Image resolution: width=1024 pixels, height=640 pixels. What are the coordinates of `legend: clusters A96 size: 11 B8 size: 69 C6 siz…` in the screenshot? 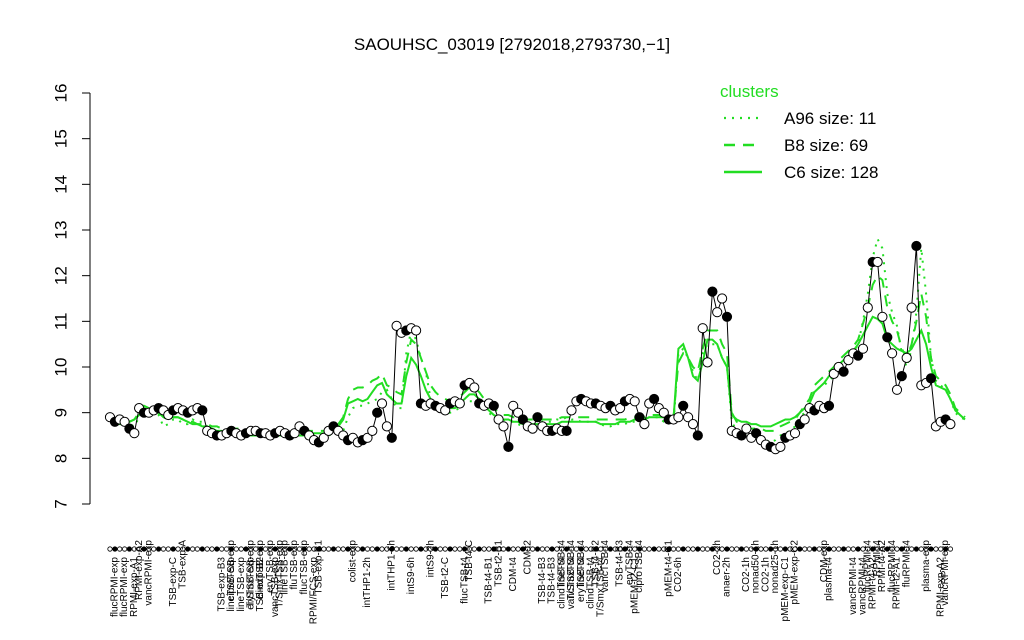 It's located at (799, 132).